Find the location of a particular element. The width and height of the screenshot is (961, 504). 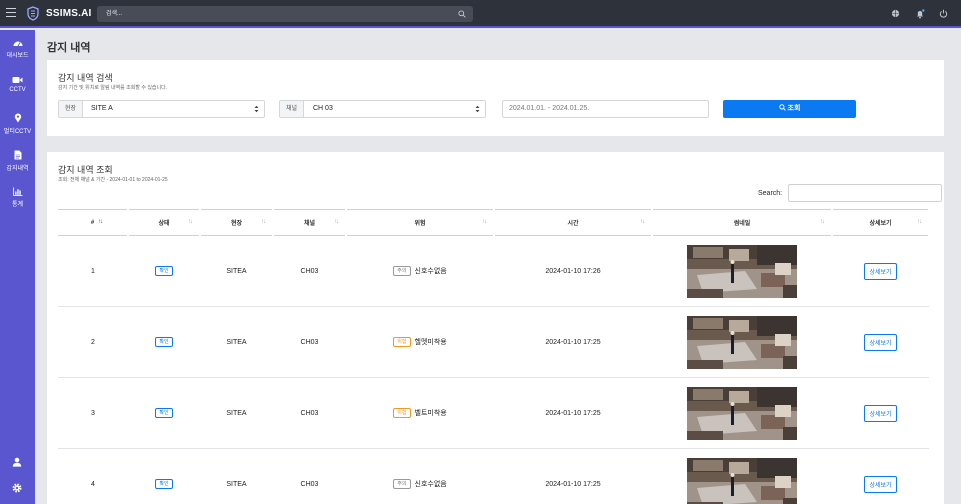

dashboard-icon is located at coordinates (17, 44).